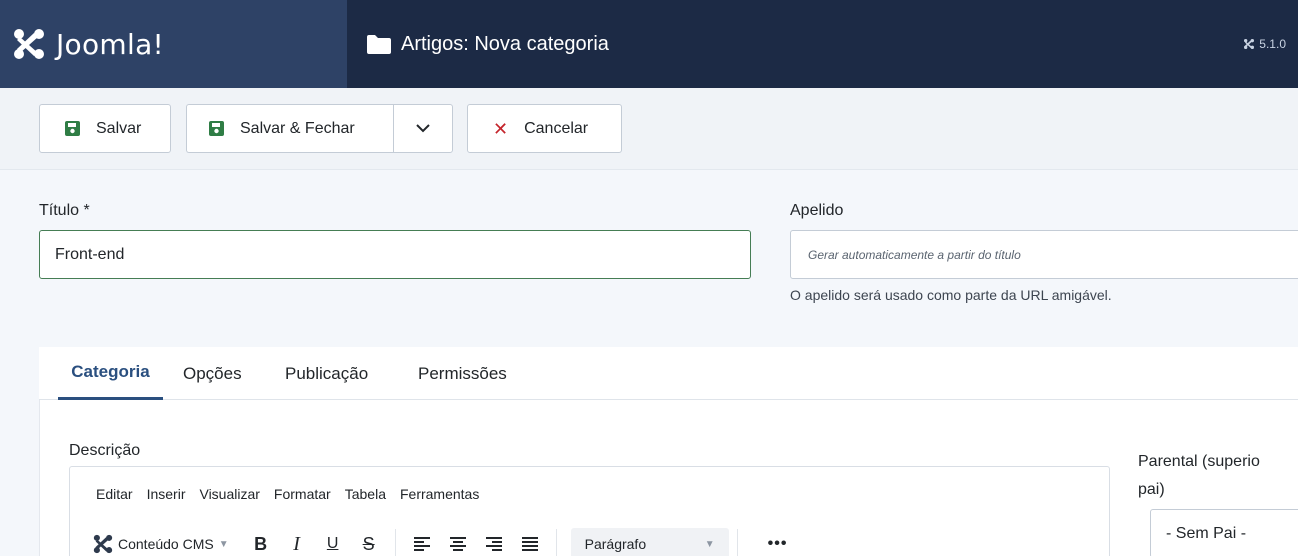  Describe the element at coordinates (1218, 476) in the screenshot. I see `parent-label: Parental (superio pai)` at that location.